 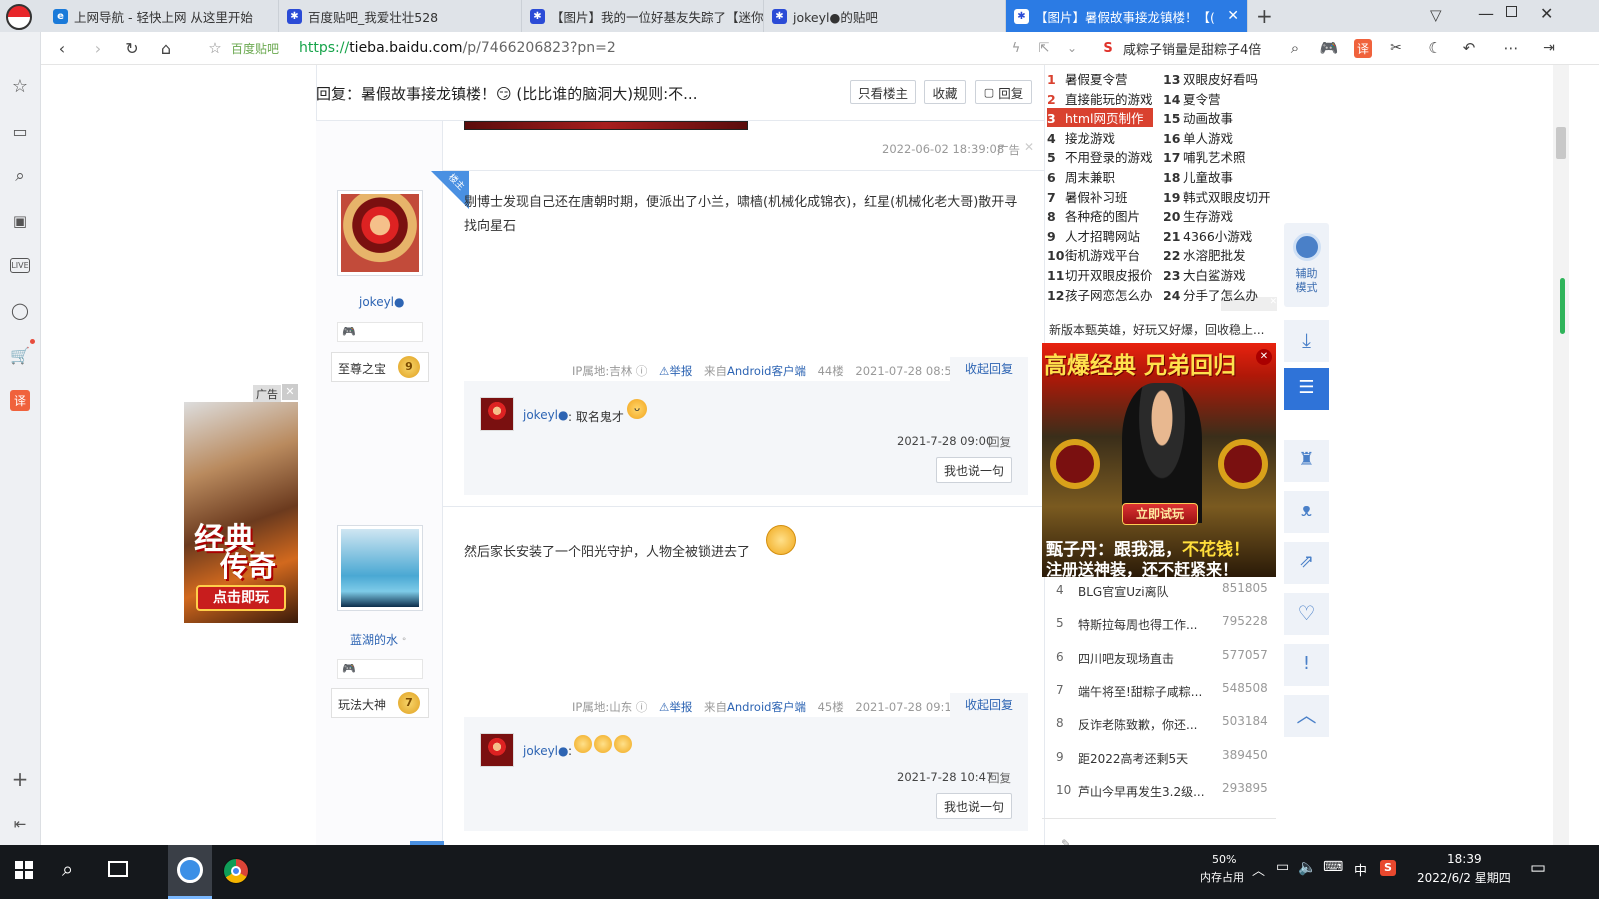 I want to click on scrollbar-thumb, so click(x=1561, y=143).